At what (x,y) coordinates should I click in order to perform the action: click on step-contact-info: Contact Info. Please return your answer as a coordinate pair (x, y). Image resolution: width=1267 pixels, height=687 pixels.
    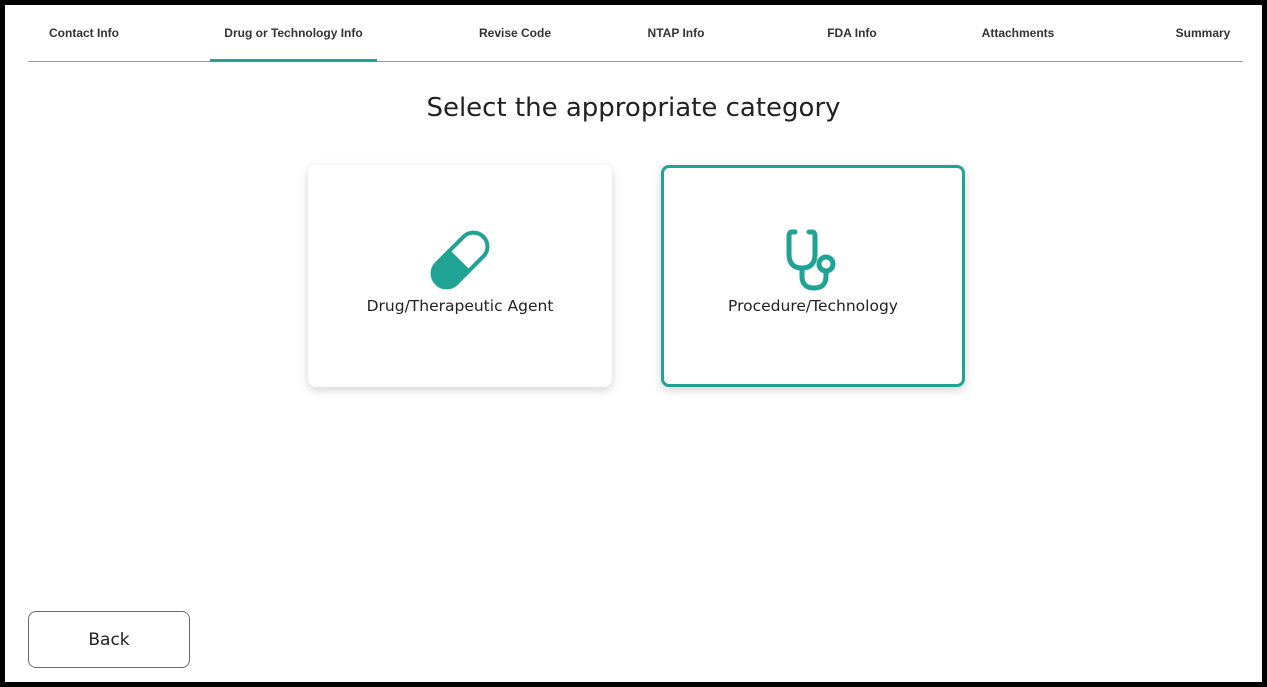
    Looking at the image, I should click on (84, 33).